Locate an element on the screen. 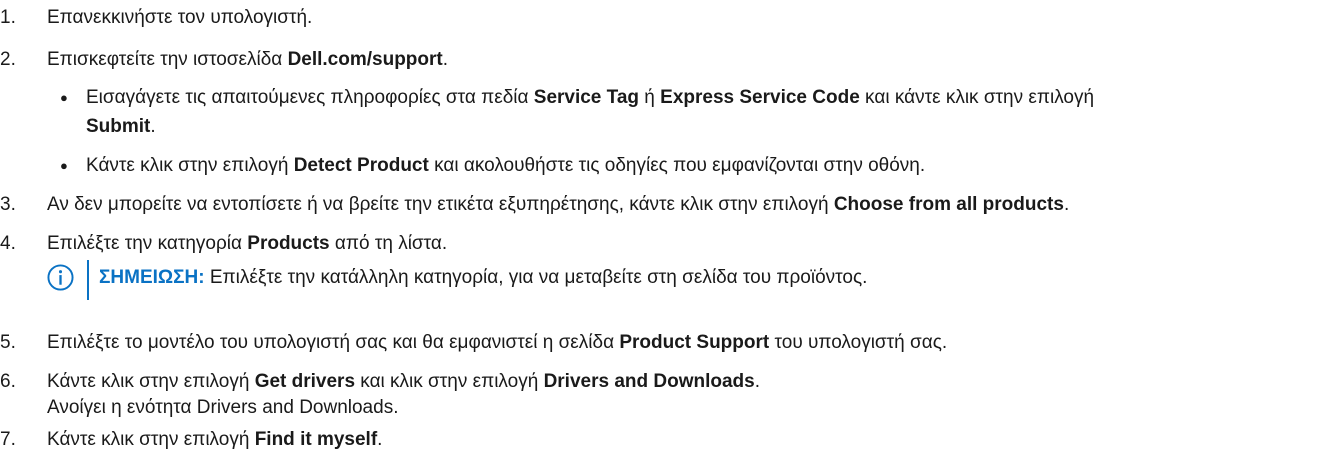 This screenshot has height=454, width=1335. step-number: 6. is located at coordinates (8, 381).